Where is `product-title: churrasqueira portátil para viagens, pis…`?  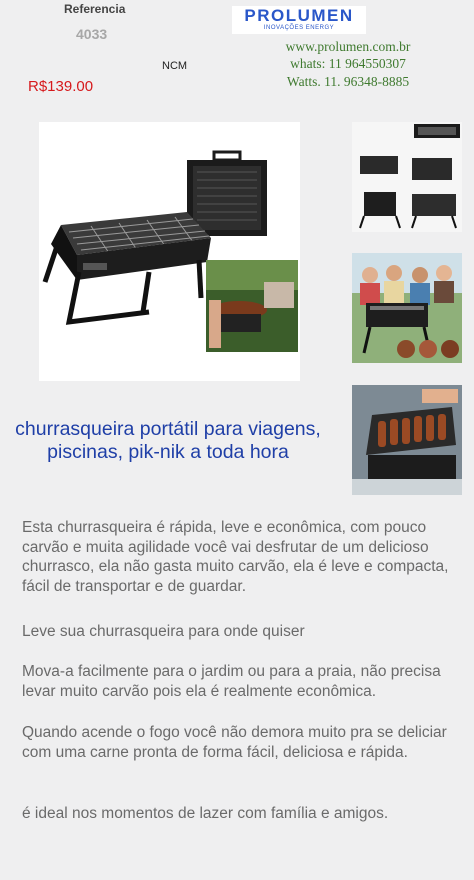
product-title: churrasqueira portátil para viagens, pis… is located at coordinates (168, 441).